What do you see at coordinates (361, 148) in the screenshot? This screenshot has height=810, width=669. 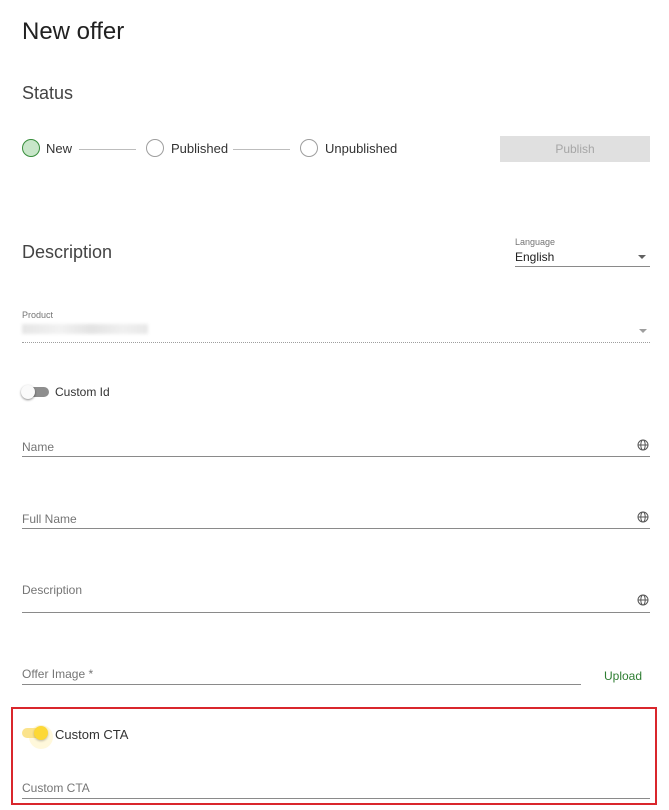 I see `step-unpublished-label: Unpublished` at bounding box center [361, 148].